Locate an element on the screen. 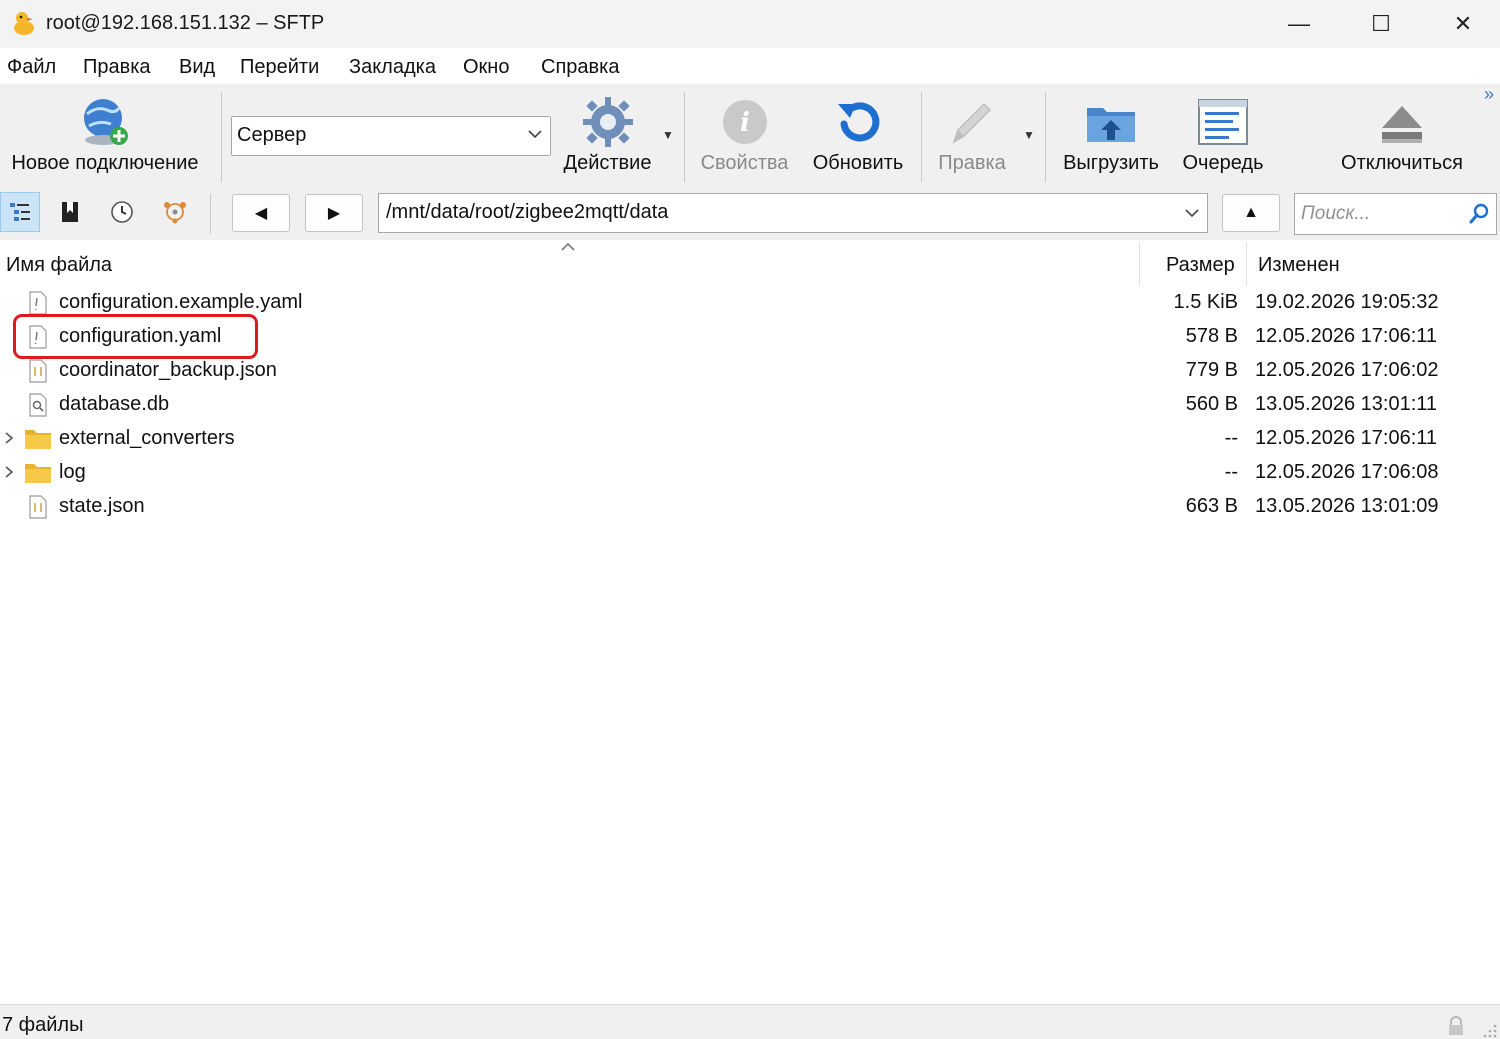 Image resolution: width=1500 pixels, height=1039 pixels. properties-button: i Свойства is located at coordinates (744, 133).